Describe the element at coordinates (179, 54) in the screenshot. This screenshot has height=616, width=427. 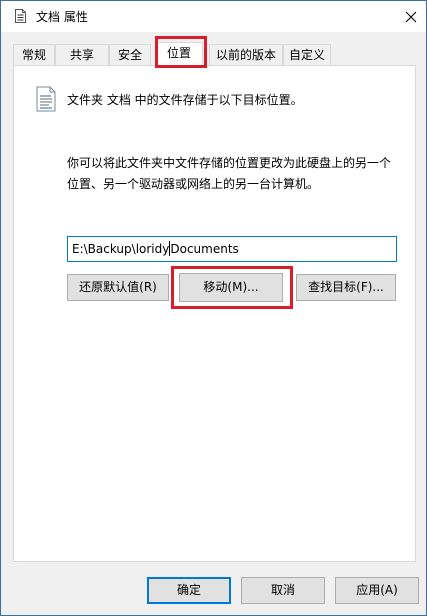
I see `tab-location: 位置` at that location.